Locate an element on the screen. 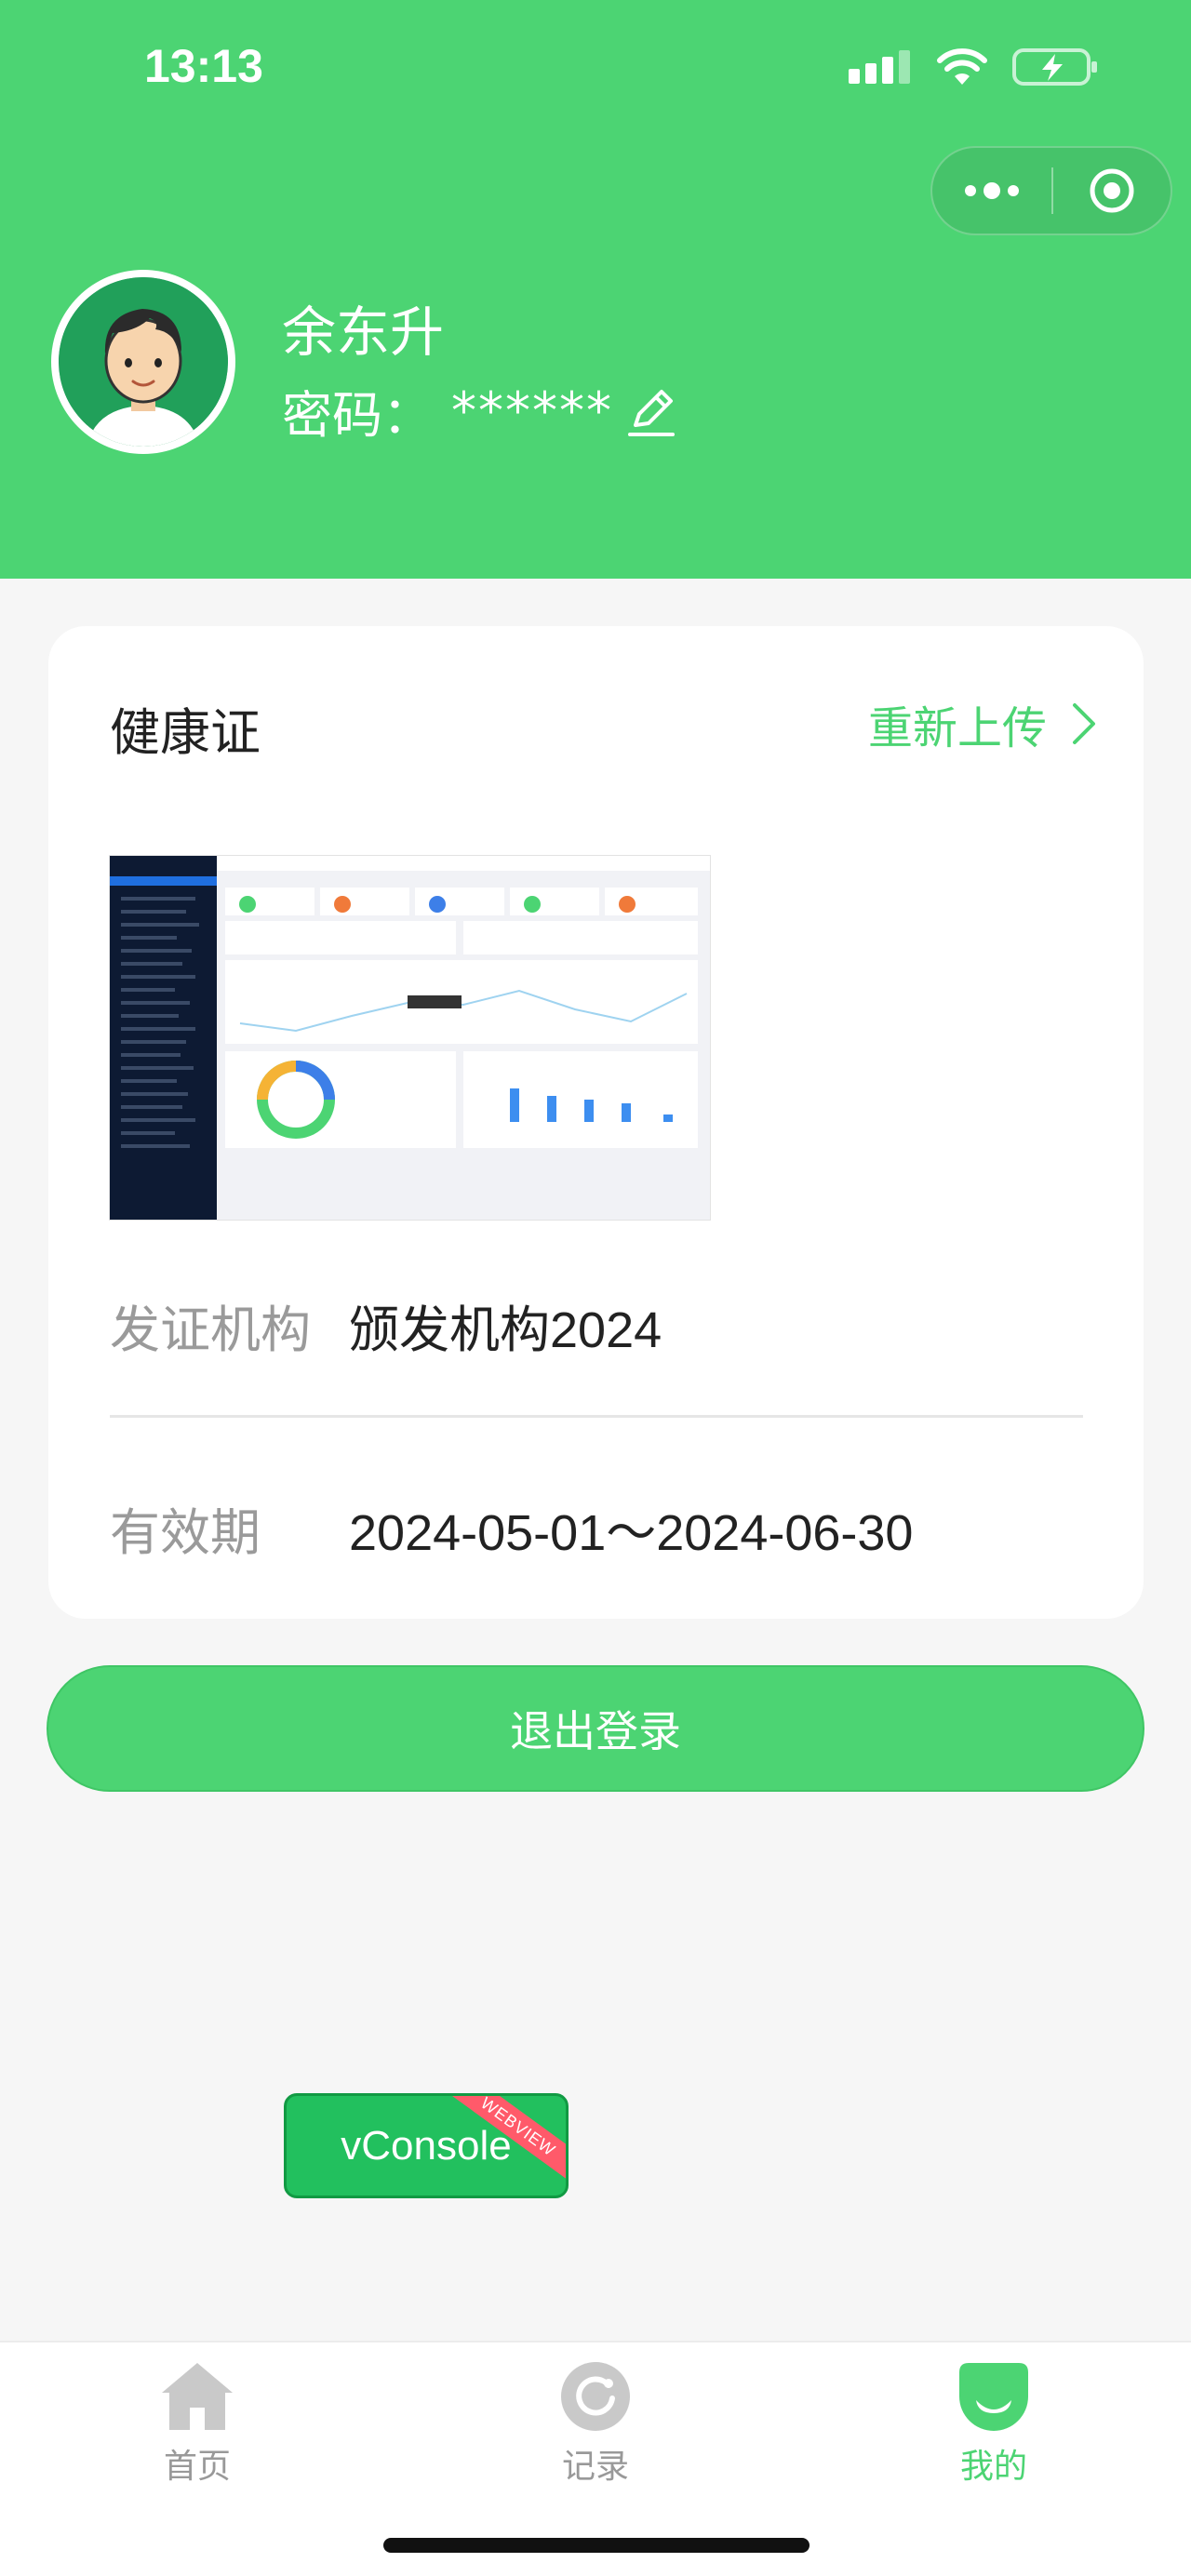 The width and height of the screenshot is (1191, 2576). home-icon is located at coordinates (197, 2396).